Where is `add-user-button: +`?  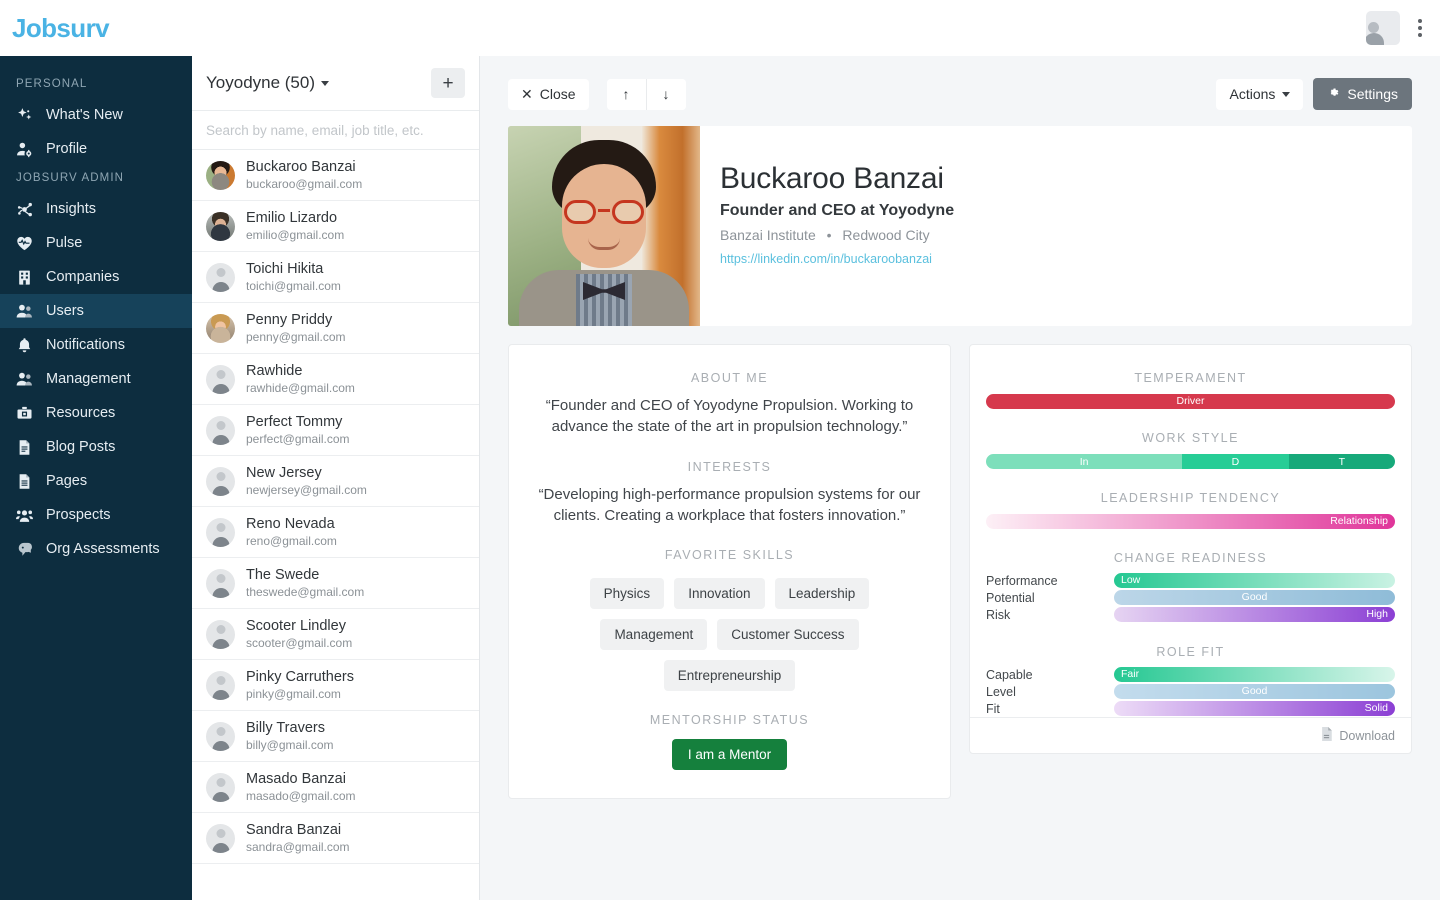 add-user-button: + is located at coordinates (448, 83).